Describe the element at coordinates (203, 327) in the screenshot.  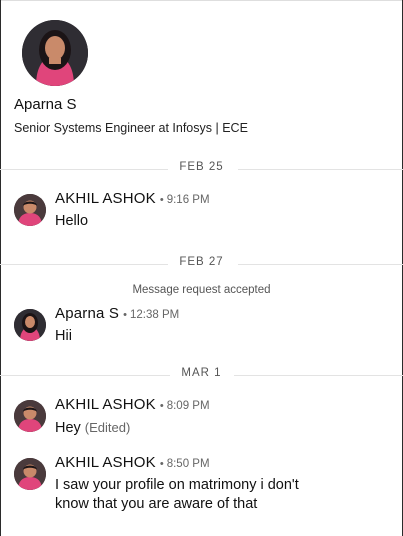
I see `message-item: Aparna S • 12:38 PM Hii` at that location.